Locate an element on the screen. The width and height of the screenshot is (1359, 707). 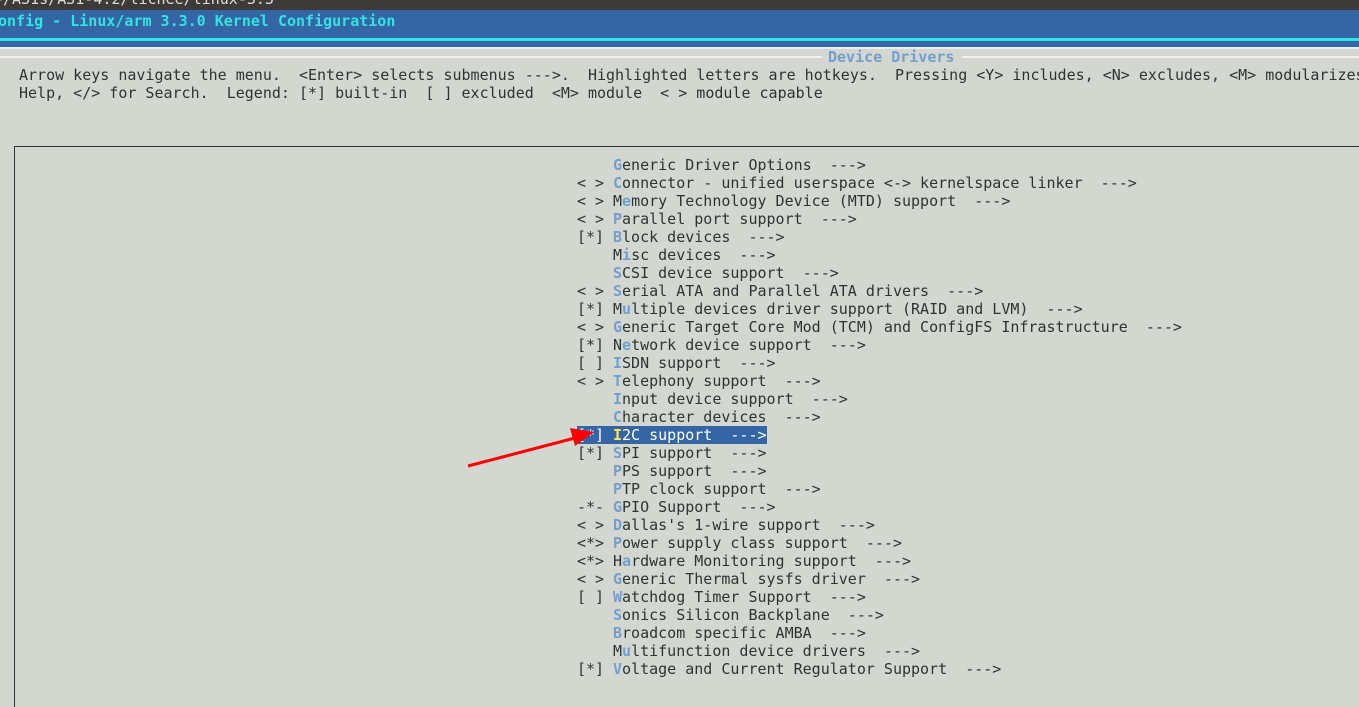
arrow-shaft is located at coordinates (521, 452).